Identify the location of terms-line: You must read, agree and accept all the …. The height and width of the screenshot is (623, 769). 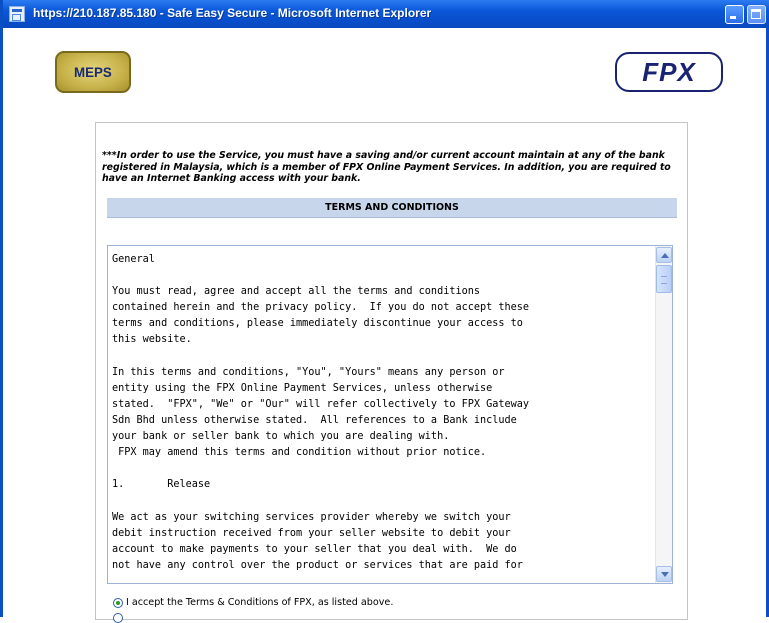
(296, 292).